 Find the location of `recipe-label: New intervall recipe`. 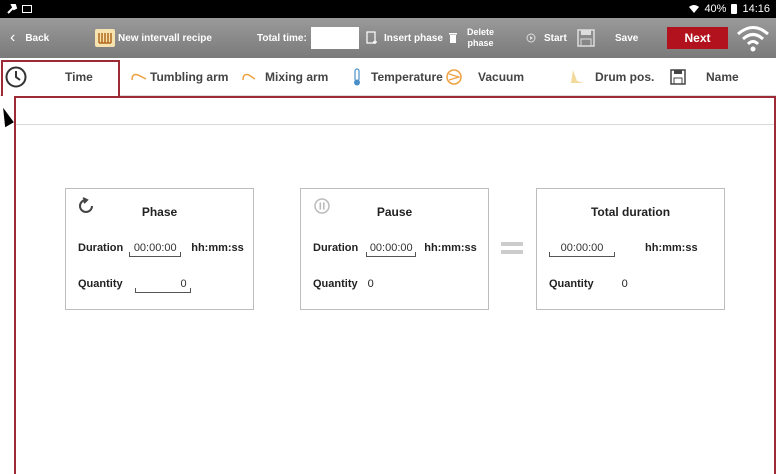

recipe-label: New intervall recipe is located at coordinates (165, 38).